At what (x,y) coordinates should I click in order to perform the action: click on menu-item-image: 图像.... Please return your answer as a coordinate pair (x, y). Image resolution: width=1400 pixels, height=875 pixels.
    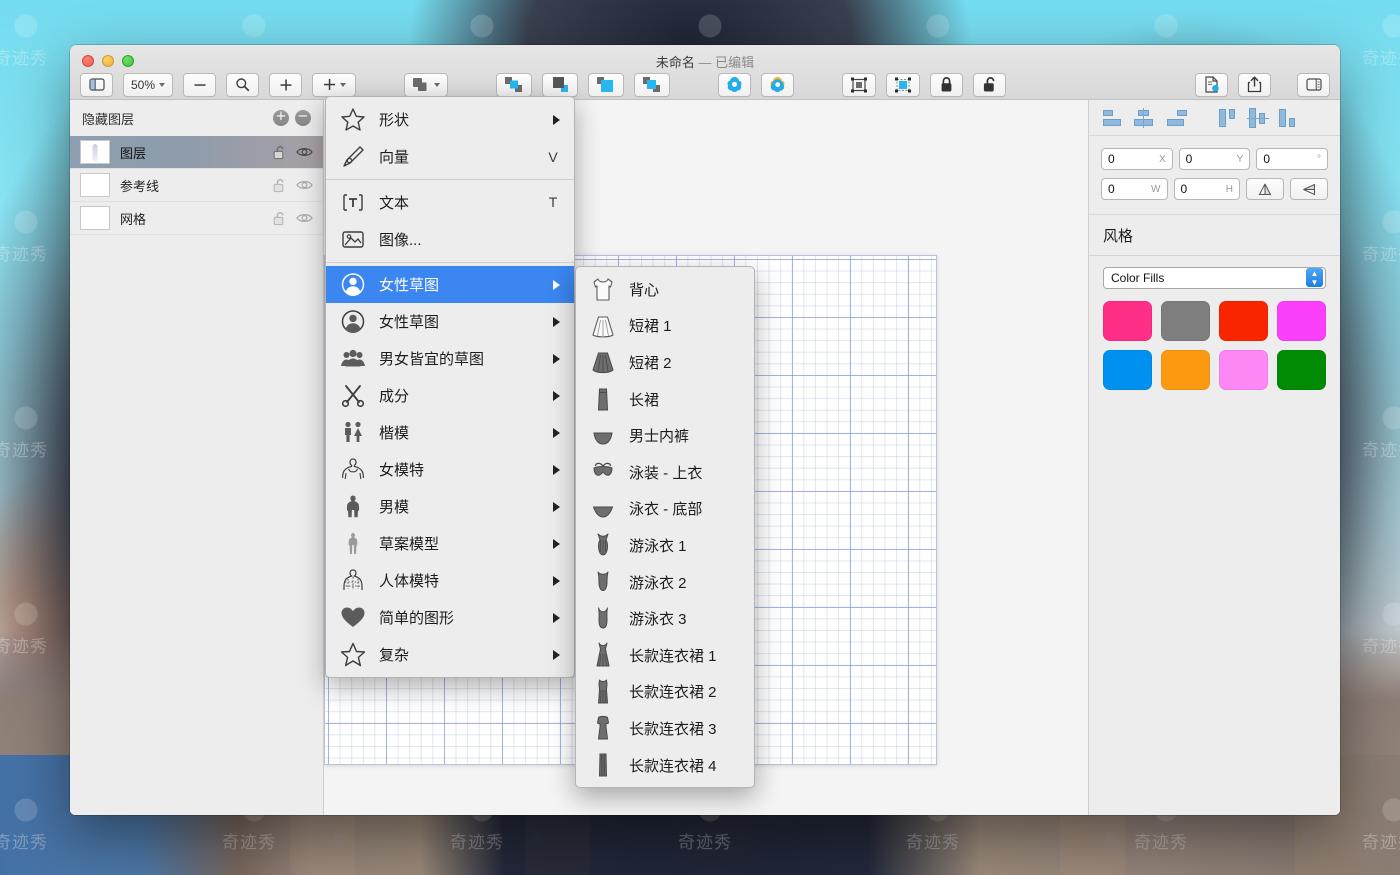
    Looking at the image, I should click on (450, 239).